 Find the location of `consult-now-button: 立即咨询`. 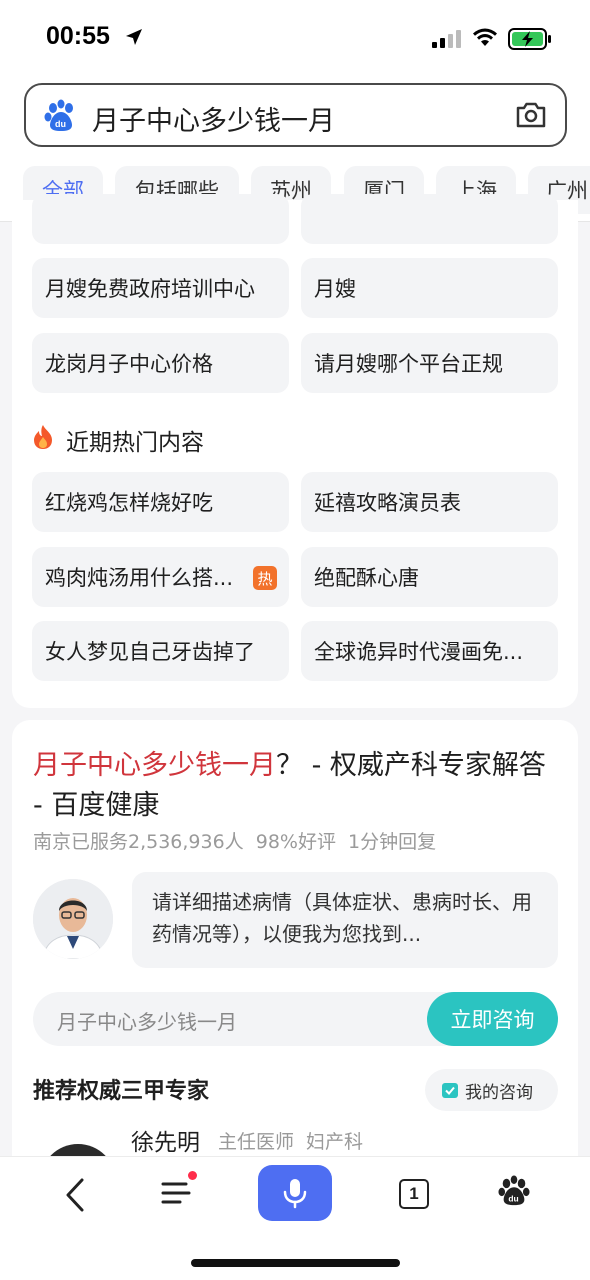

consult-now-button: 立即咨询 is located at coordinates (492, 1019).